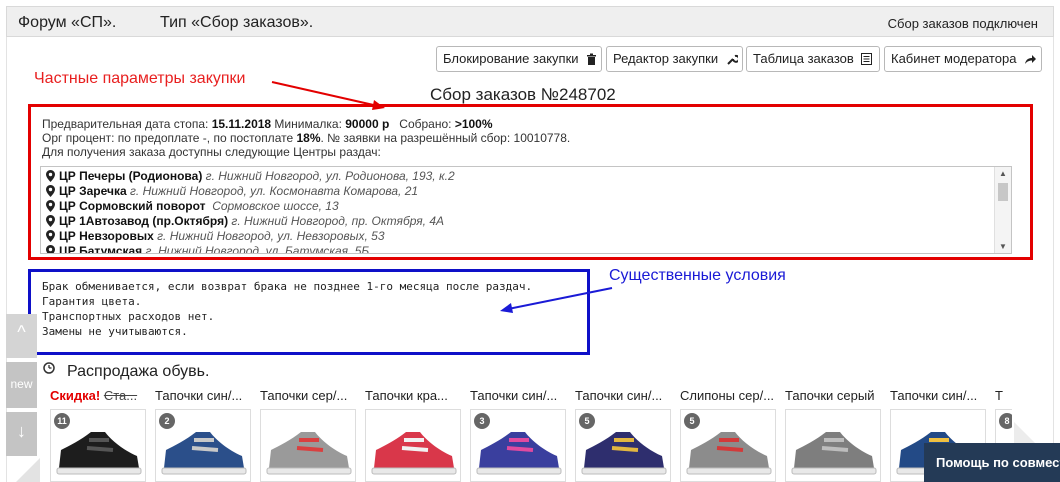 Image resolution: width=1060 pixels, height=482 pixels. I want to click on product-count-badge: 5, so click(692, 421).